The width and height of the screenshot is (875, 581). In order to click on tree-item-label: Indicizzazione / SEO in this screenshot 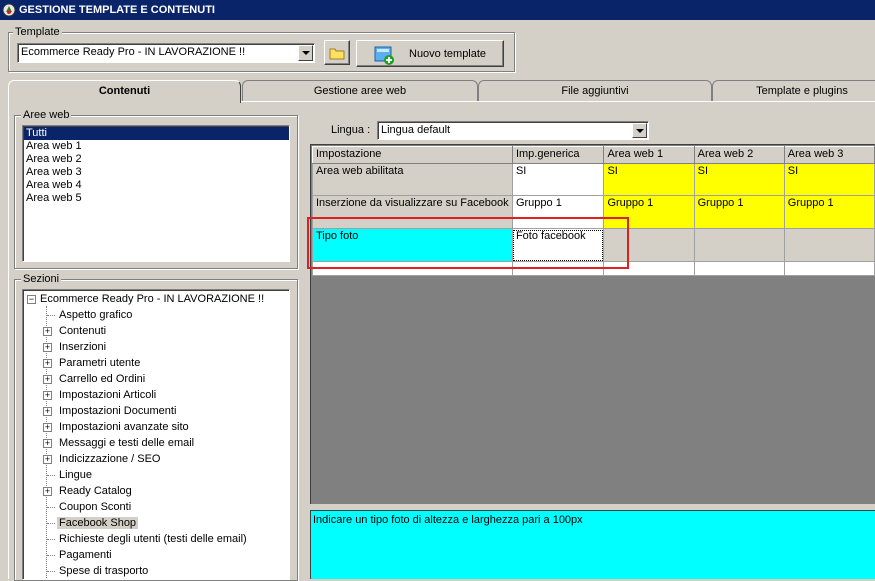, I will do `click(110, 459)`.